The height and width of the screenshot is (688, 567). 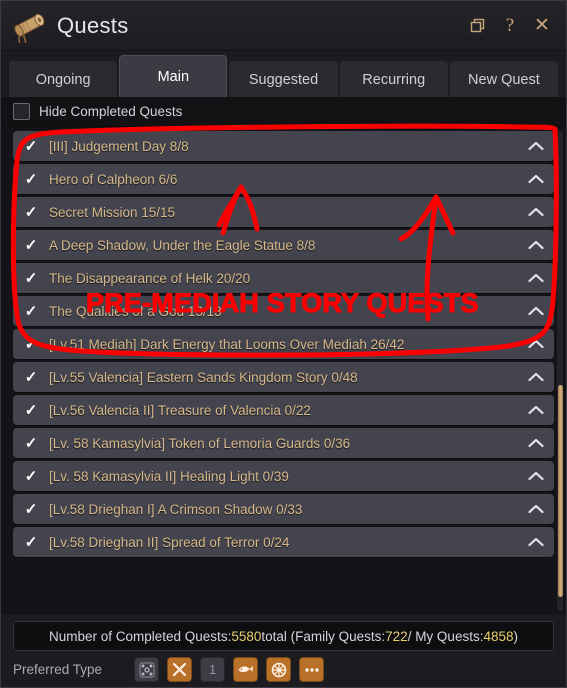 I want to click on window-mode-icon, so click(x=478, y=26).